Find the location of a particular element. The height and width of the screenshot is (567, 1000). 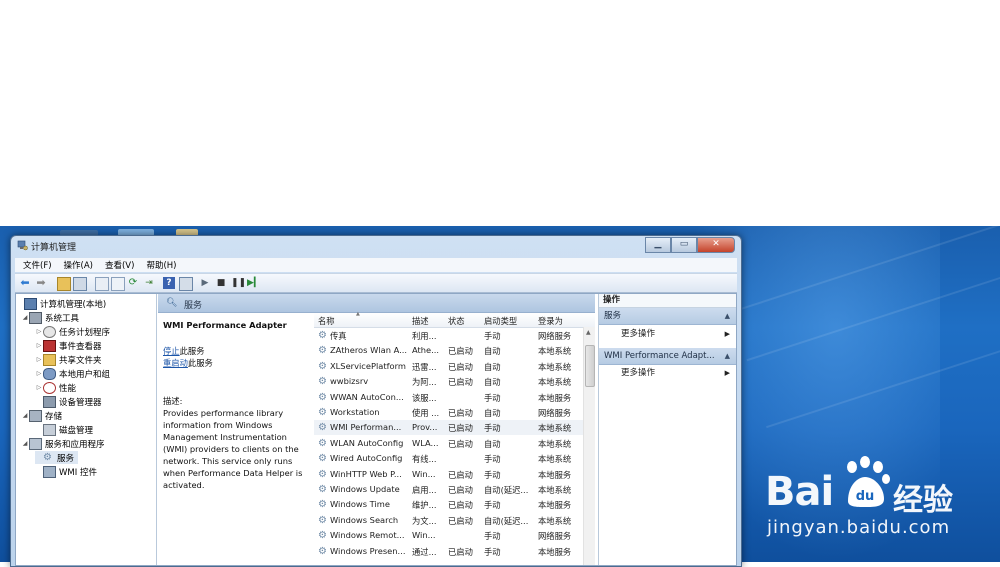

help-icon: ? is located at coordinates (169, 283).